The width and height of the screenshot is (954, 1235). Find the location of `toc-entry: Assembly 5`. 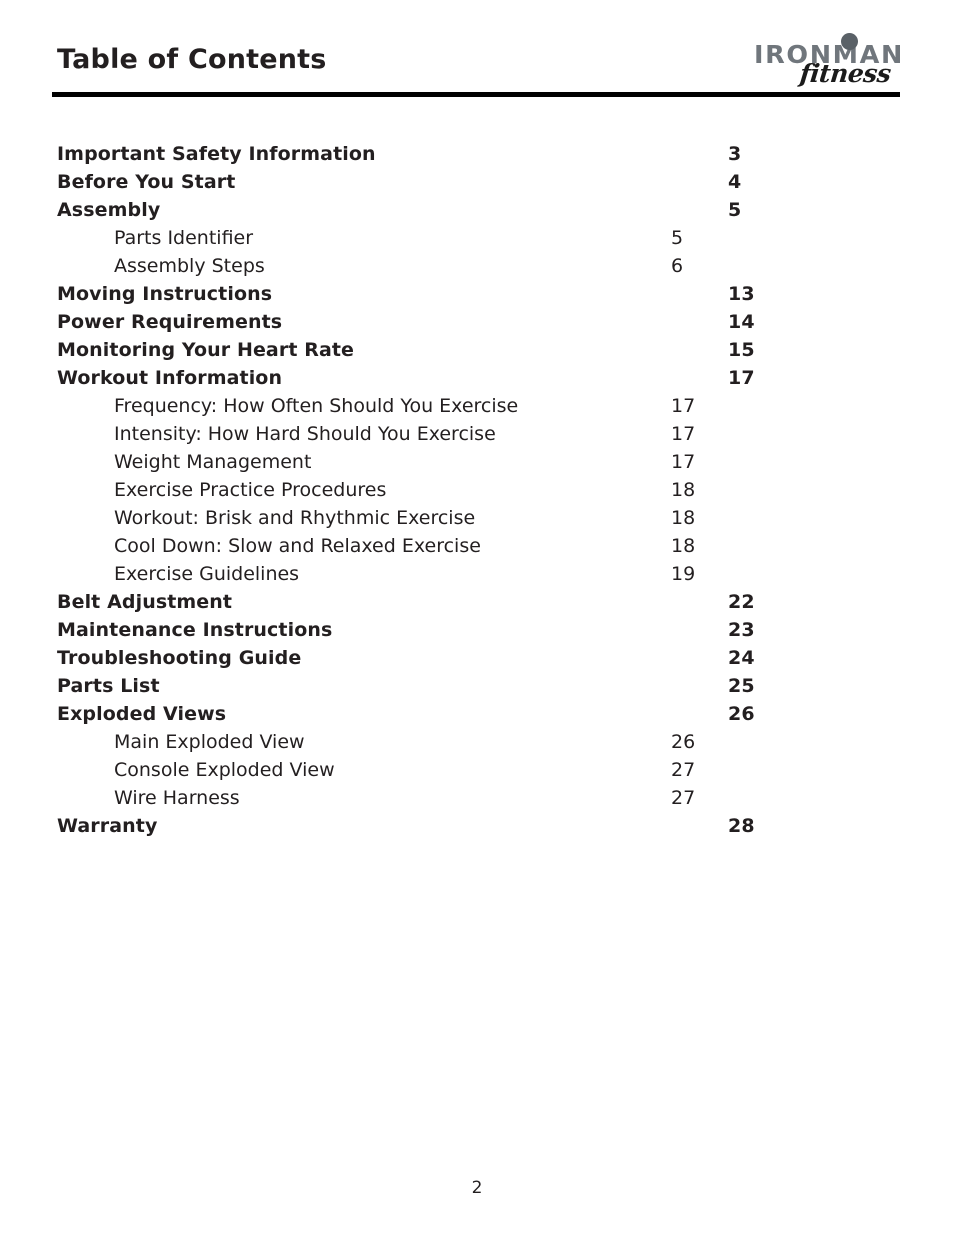

toc-entry: Assembly 5 is located at coordinates (482, 210).